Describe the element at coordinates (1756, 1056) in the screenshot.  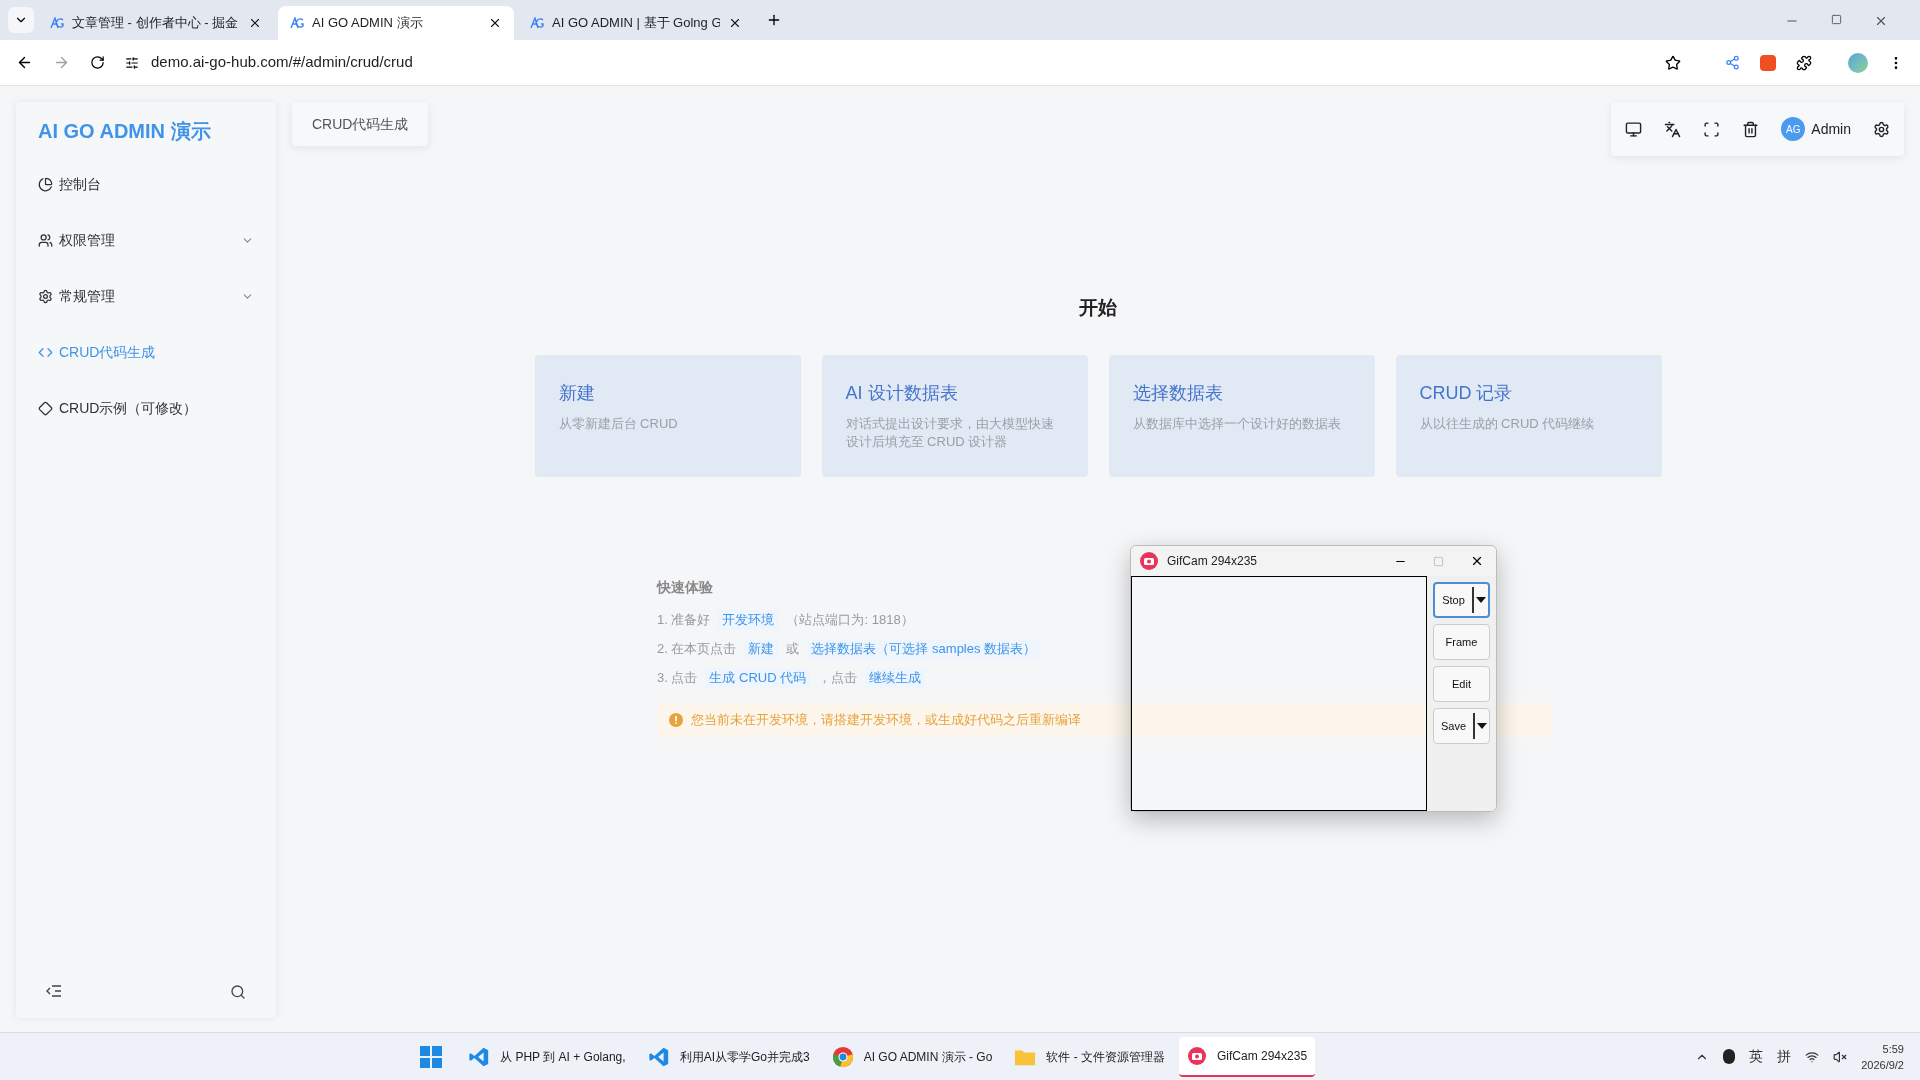
I see `ime-indicator: 英` at that location.